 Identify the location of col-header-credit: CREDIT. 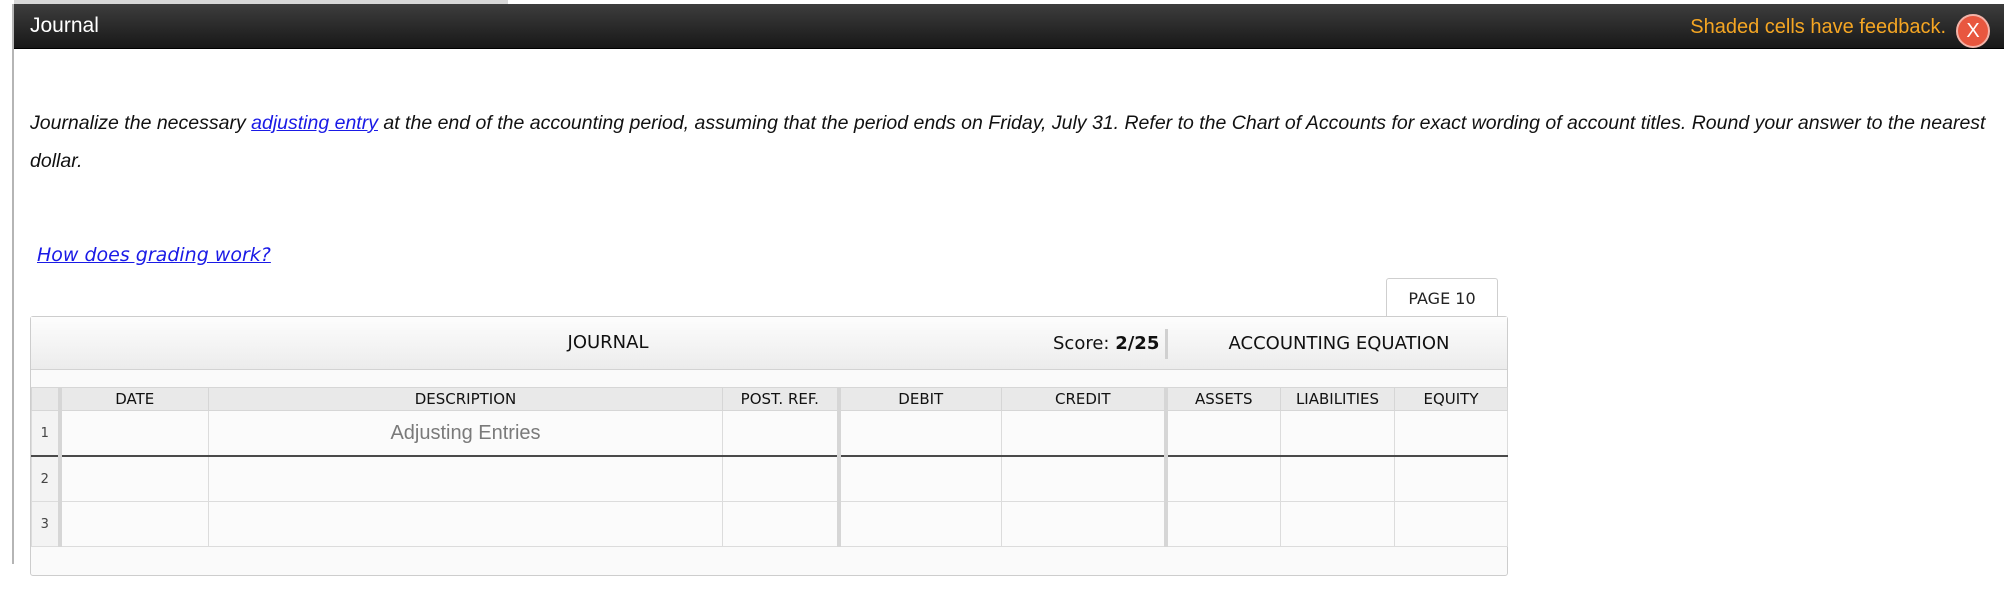
(1083, 399).